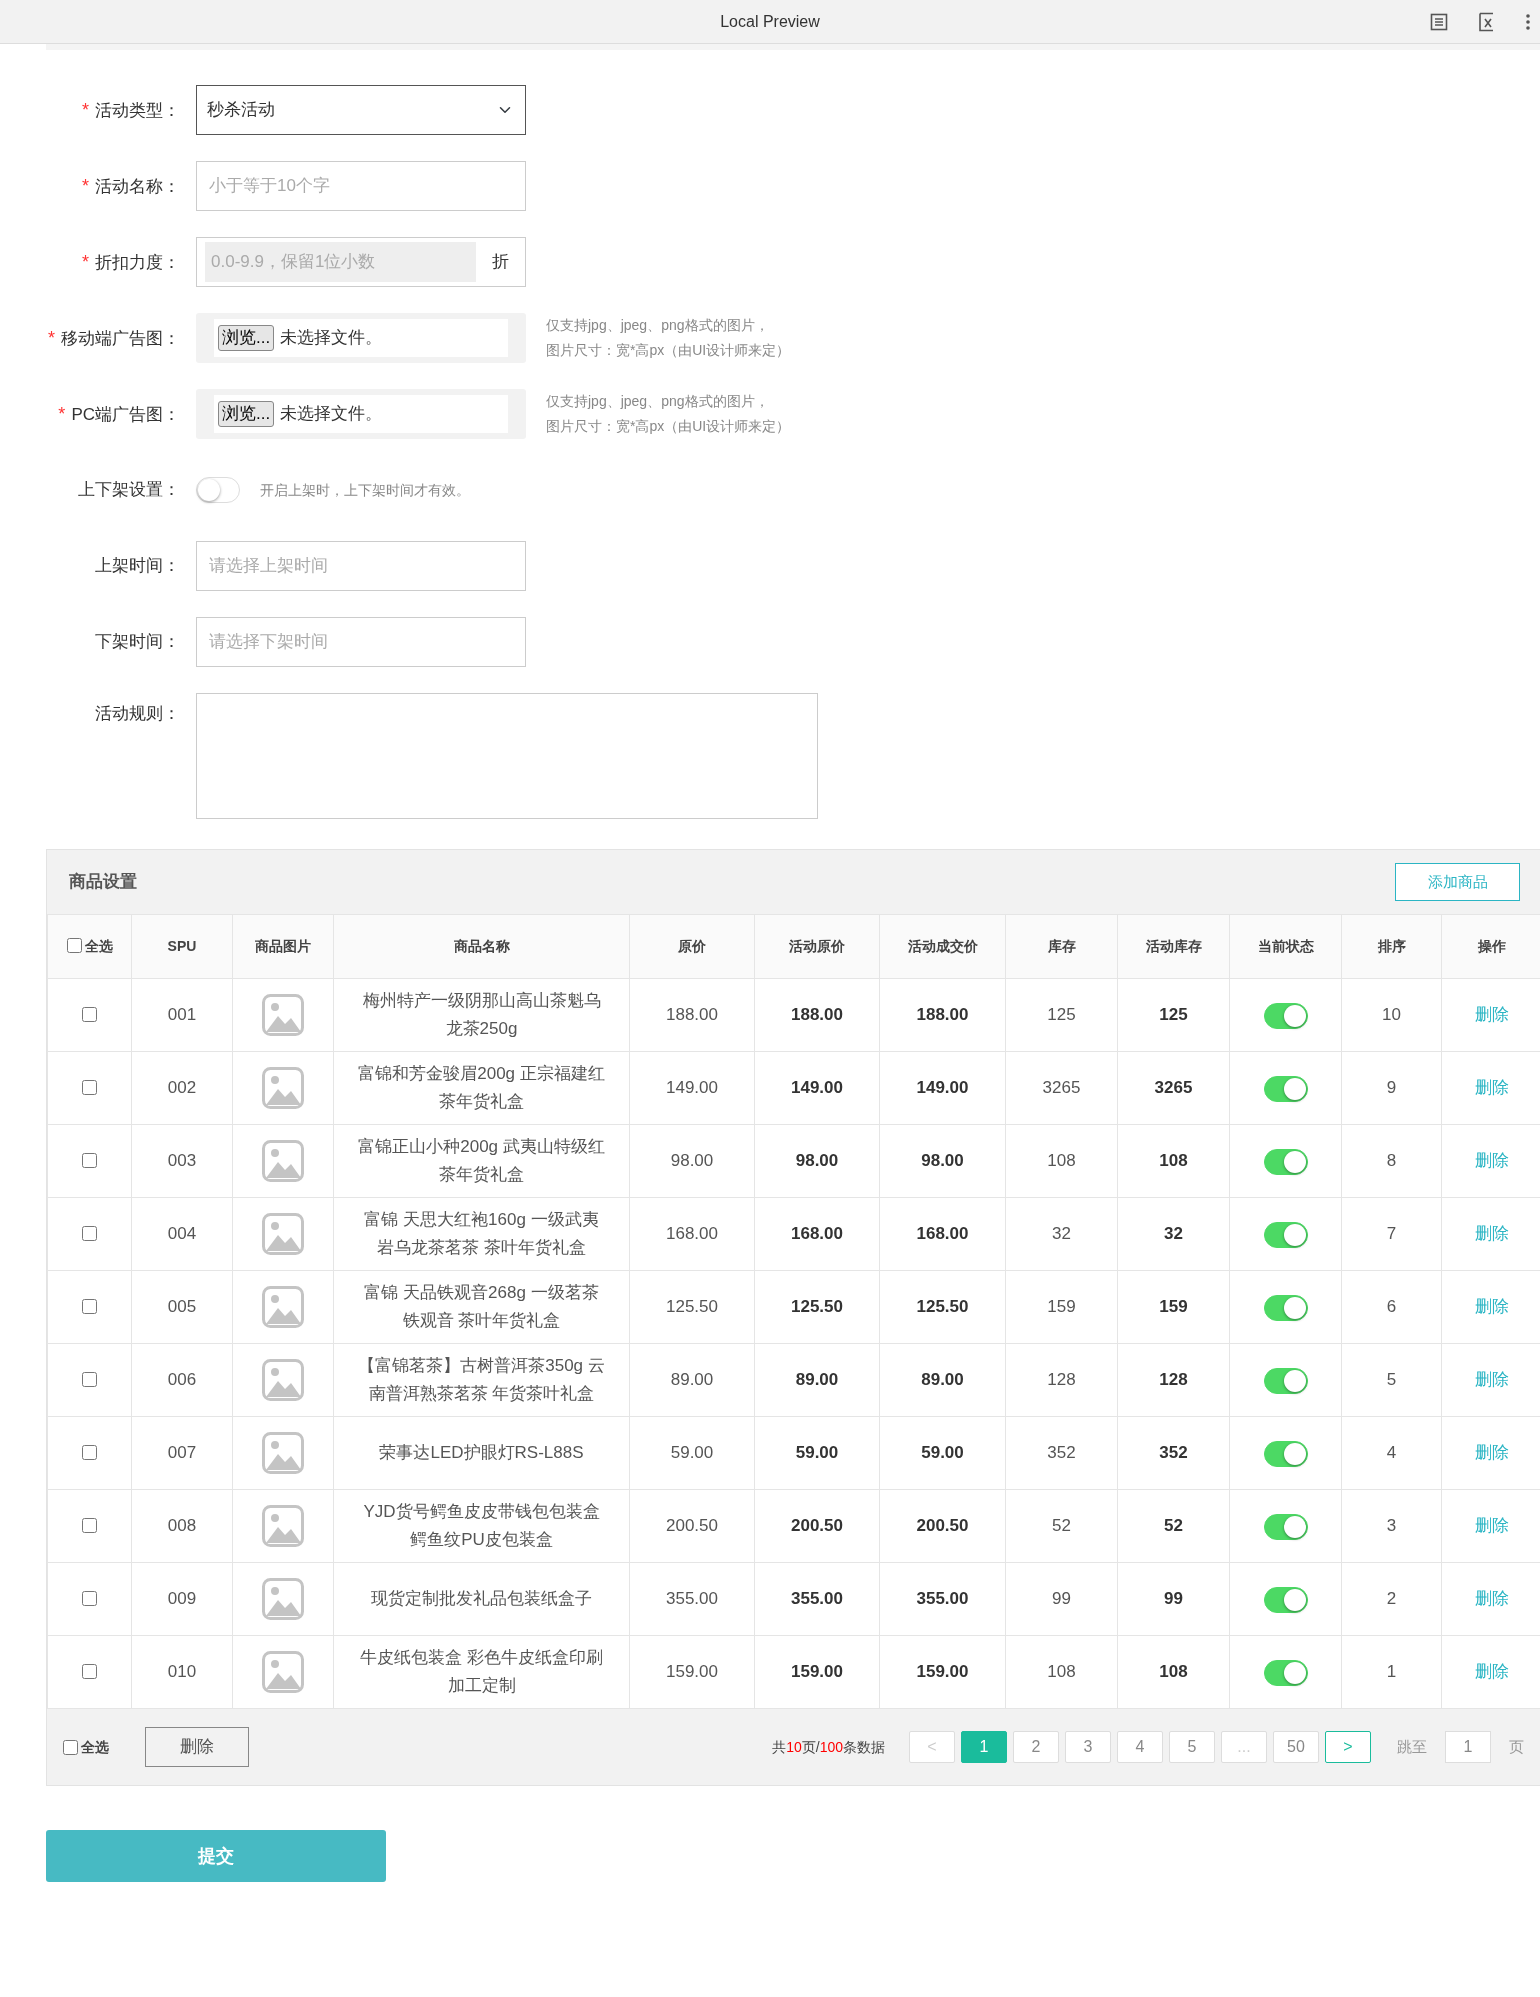 This screenshot has width=1540, height=1997. Describe the element at coordinates (1391, 1306) in the screenshot. I see `sort-text: 6` at that location.